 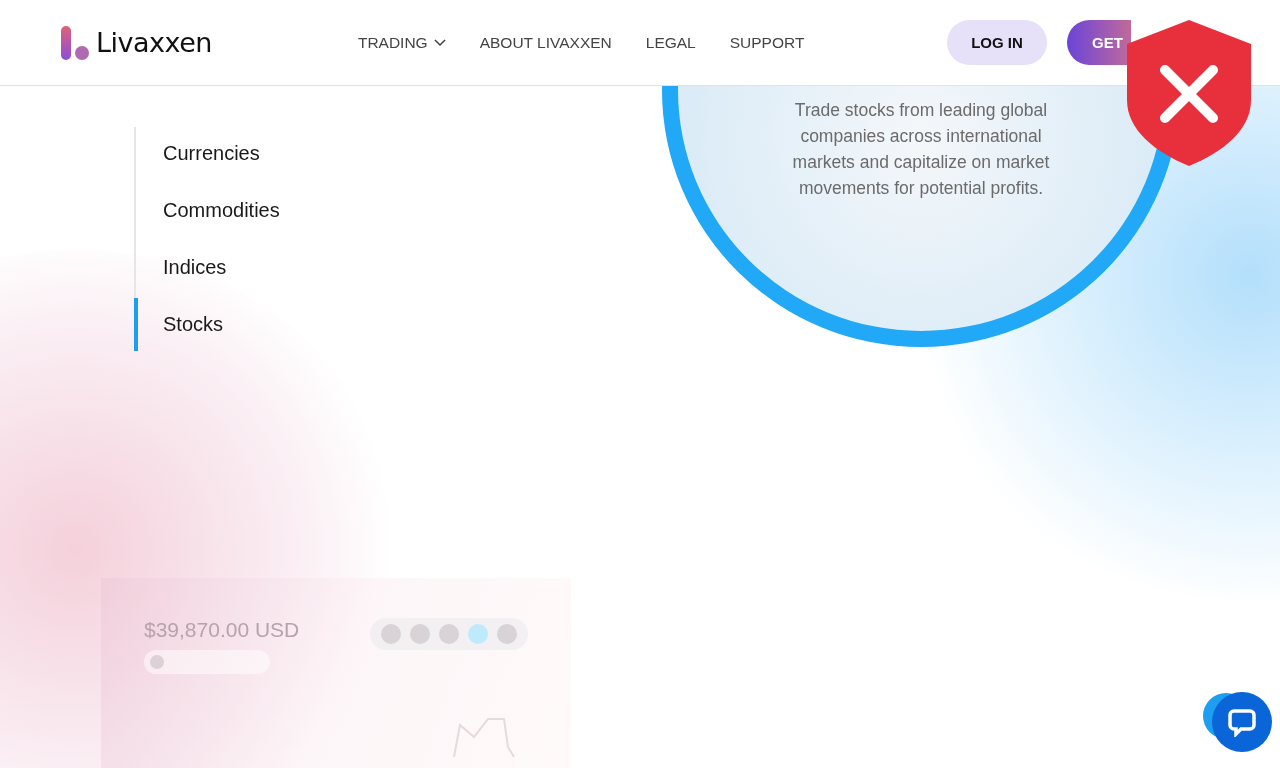 What do you see at coordinates (222, 630) in the screenshot?
I see `price-text: $39,870.00 USD` at bounding box center [222, 630].